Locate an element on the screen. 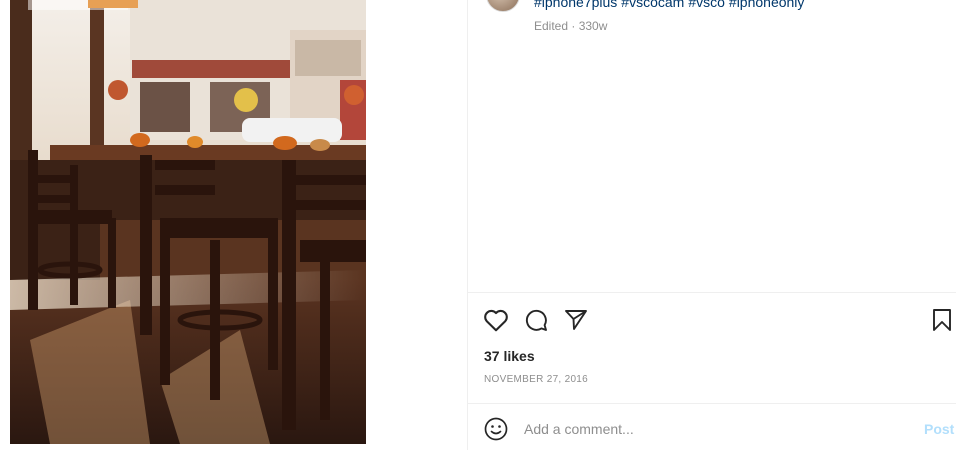 This screenshot has height=451, width=956. edited-timestamp: Edited · 330w is located at coordinates (571, 26).